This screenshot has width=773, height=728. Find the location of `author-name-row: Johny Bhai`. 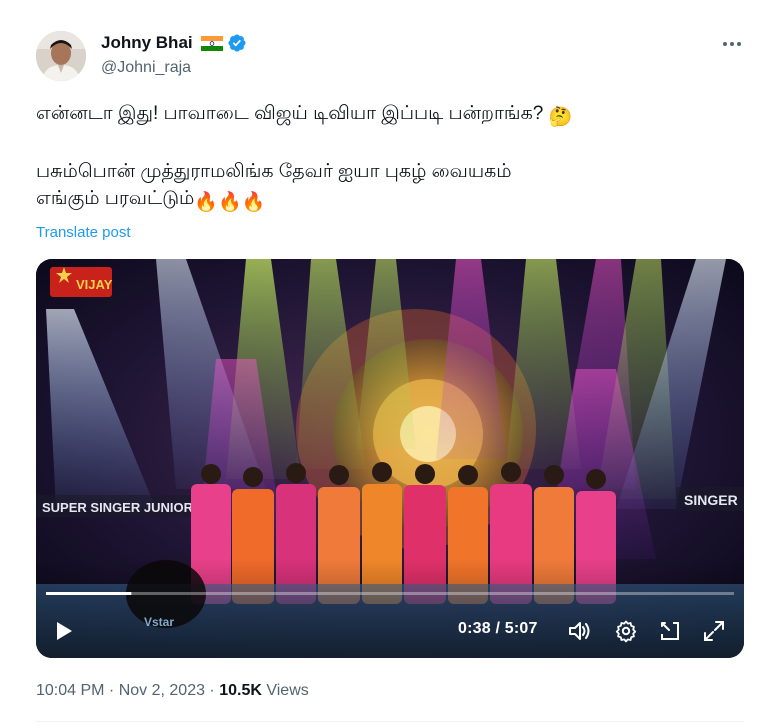

author-name-row: Johny Bhai is located at coordinates (174, 43).